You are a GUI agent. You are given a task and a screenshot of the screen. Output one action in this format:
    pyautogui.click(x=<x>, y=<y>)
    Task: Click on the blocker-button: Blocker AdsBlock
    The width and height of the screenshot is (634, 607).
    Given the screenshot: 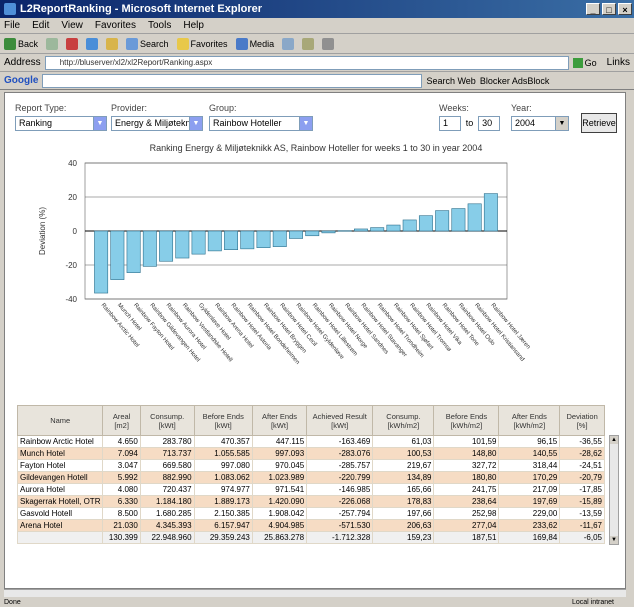 What is the action you would take?
    pyautogui.click(x=515, y=81)
    